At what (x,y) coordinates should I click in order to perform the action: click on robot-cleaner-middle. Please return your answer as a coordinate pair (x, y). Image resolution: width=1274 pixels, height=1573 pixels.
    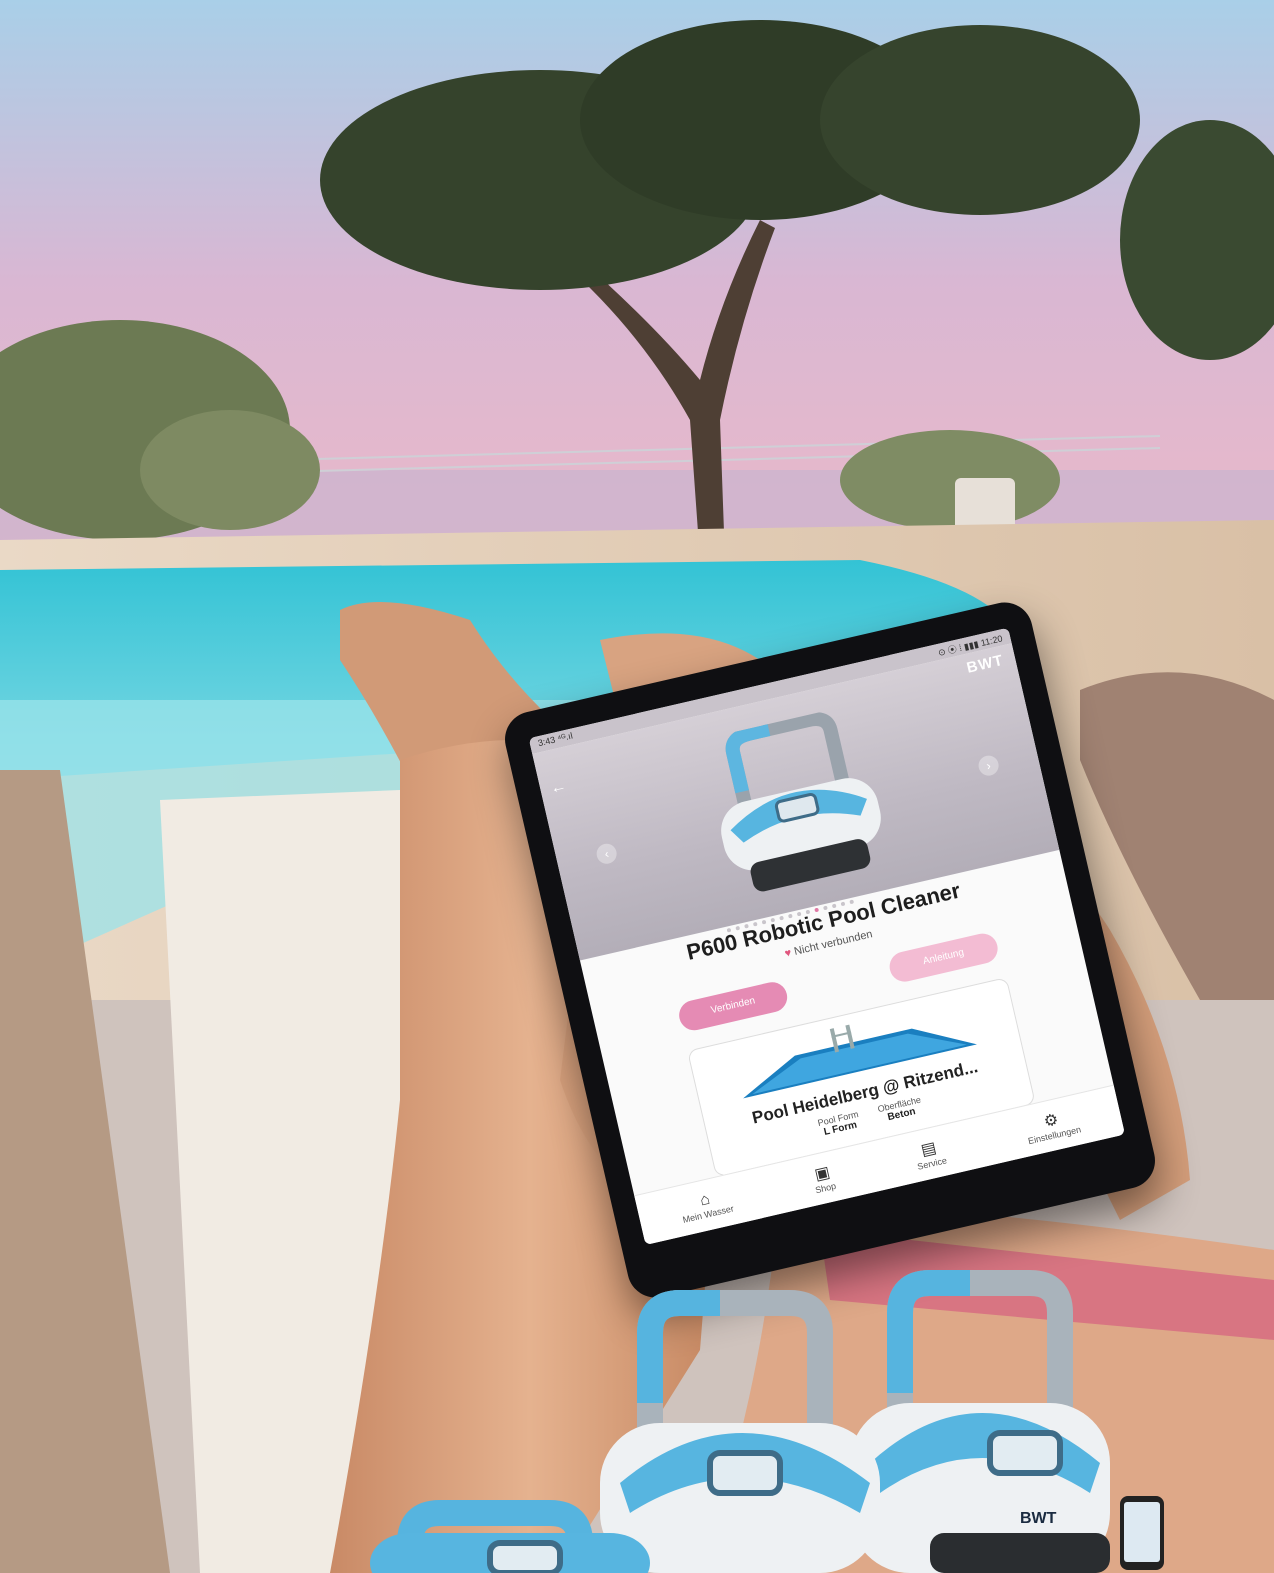
    Looking at the image, I should click on (740, 1431).